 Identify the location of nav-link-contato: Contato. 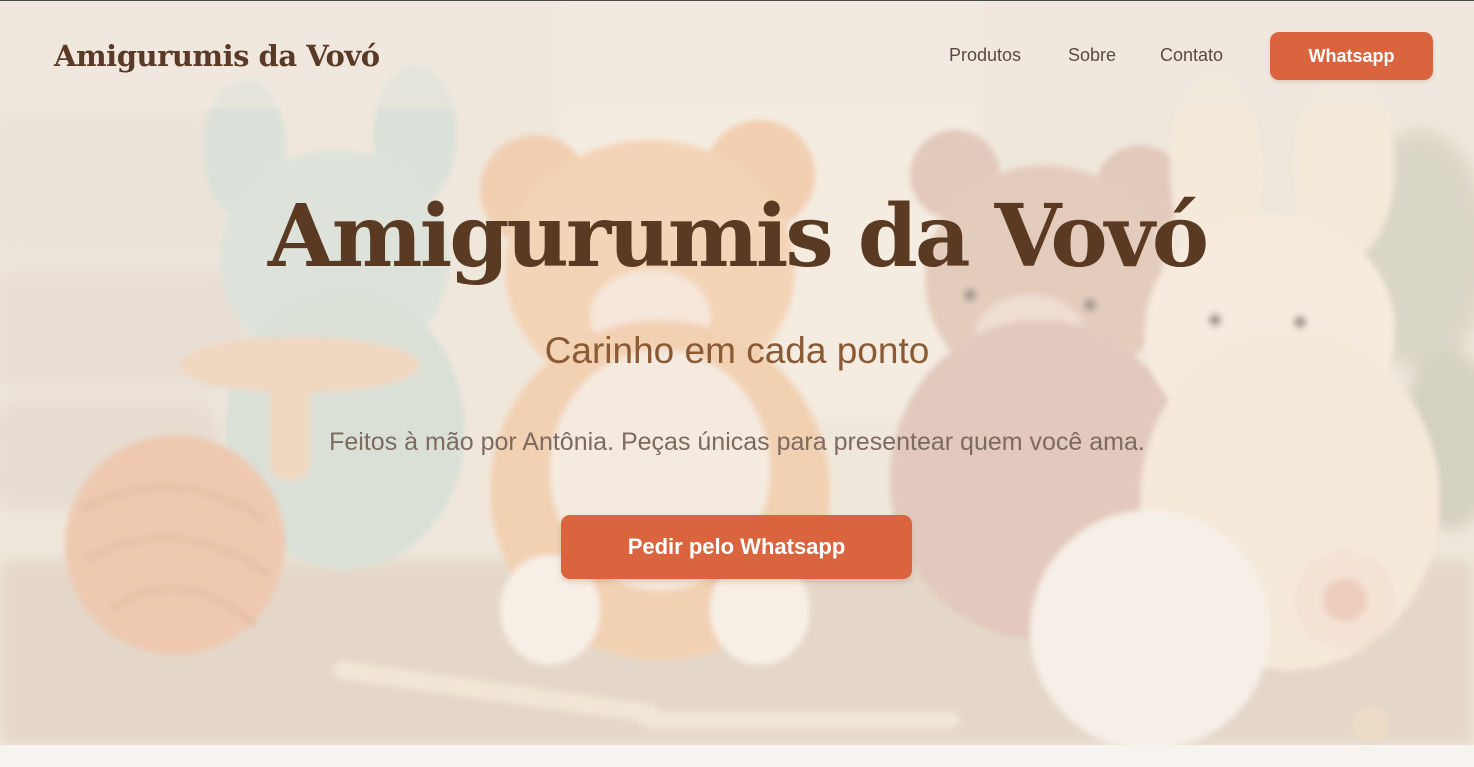
(1191, 55).